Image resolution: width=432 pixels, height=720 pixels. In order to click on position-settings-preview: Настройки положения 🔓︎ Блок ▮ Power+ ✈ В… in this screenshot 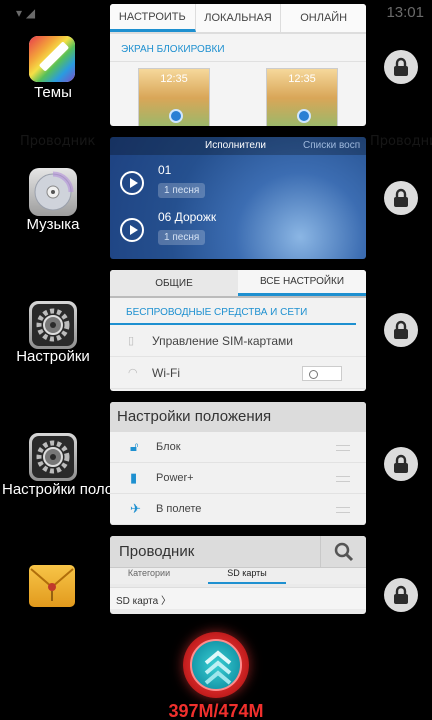, I will do `click(238, 463)`.